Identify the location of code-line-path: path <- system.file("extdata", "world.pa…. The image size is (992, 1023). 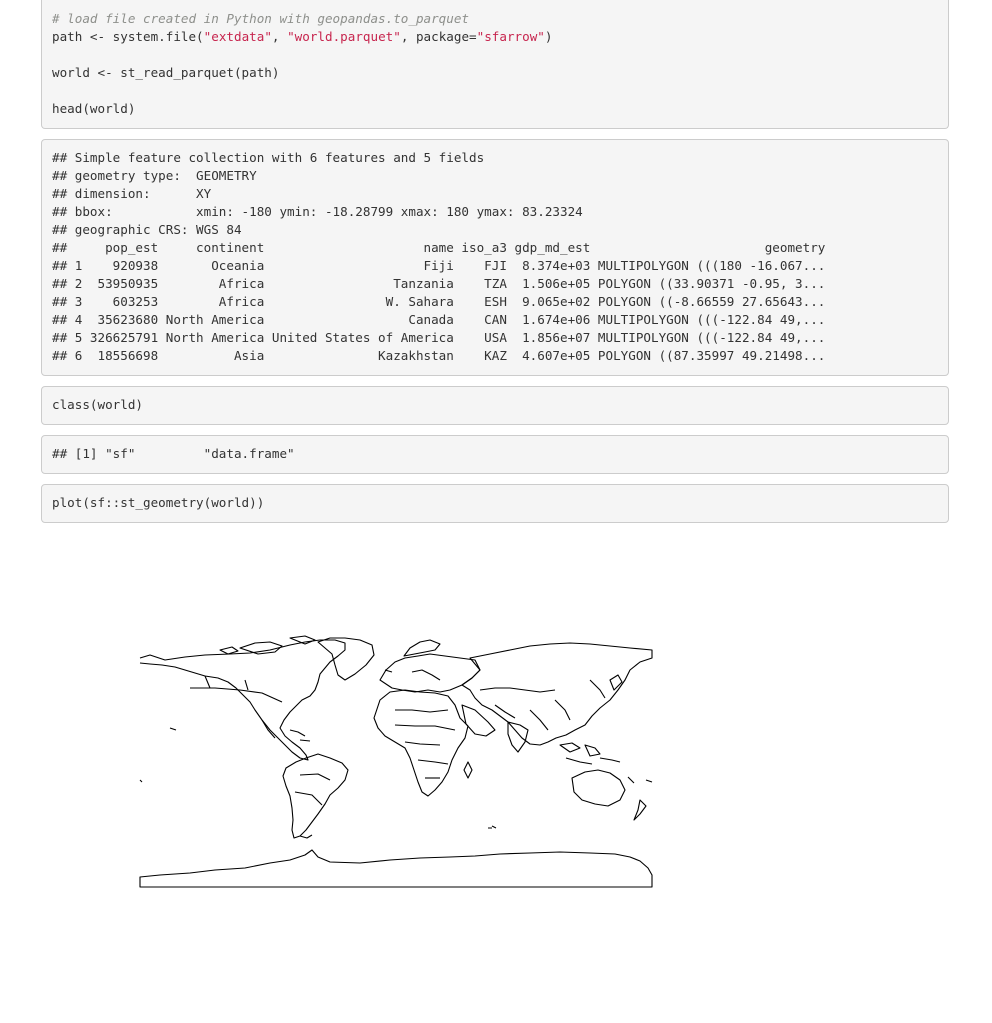
(302, 36).